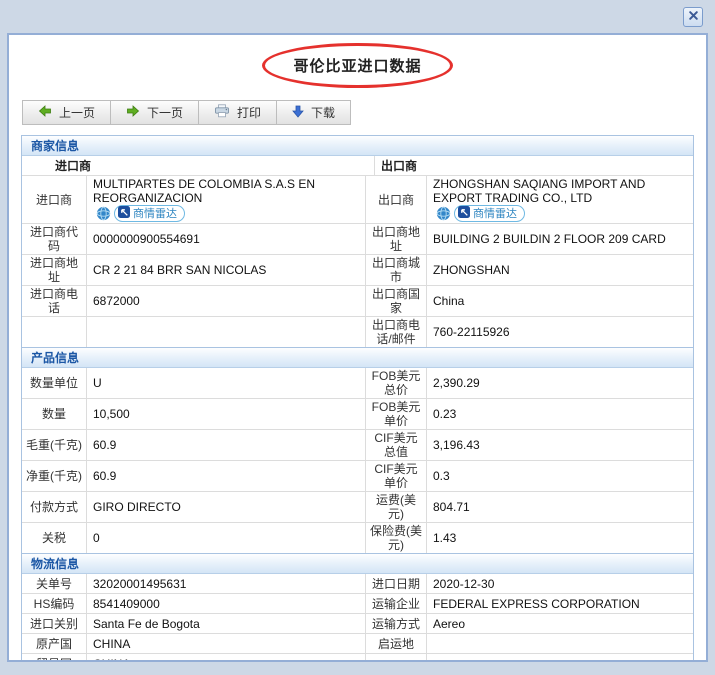 The image size is (715, 675). What do you see at coordinates (357, 145) in the screenshot?
I see `section-header-merchant: 商家信息` at bounding box center [357, 145].